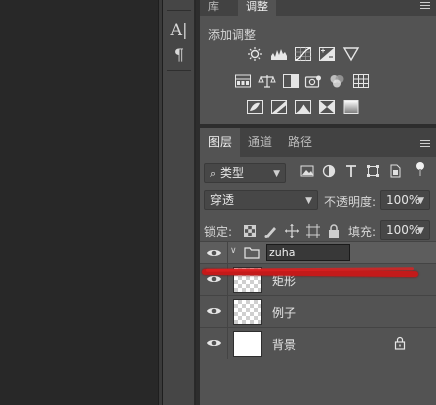 The width and height of the screenshot is (436, 405). Describe the element at coordinates (318, 172) in the screenshot. I see `layer-filter-row: ⌕ 类型 ▼` at that location.